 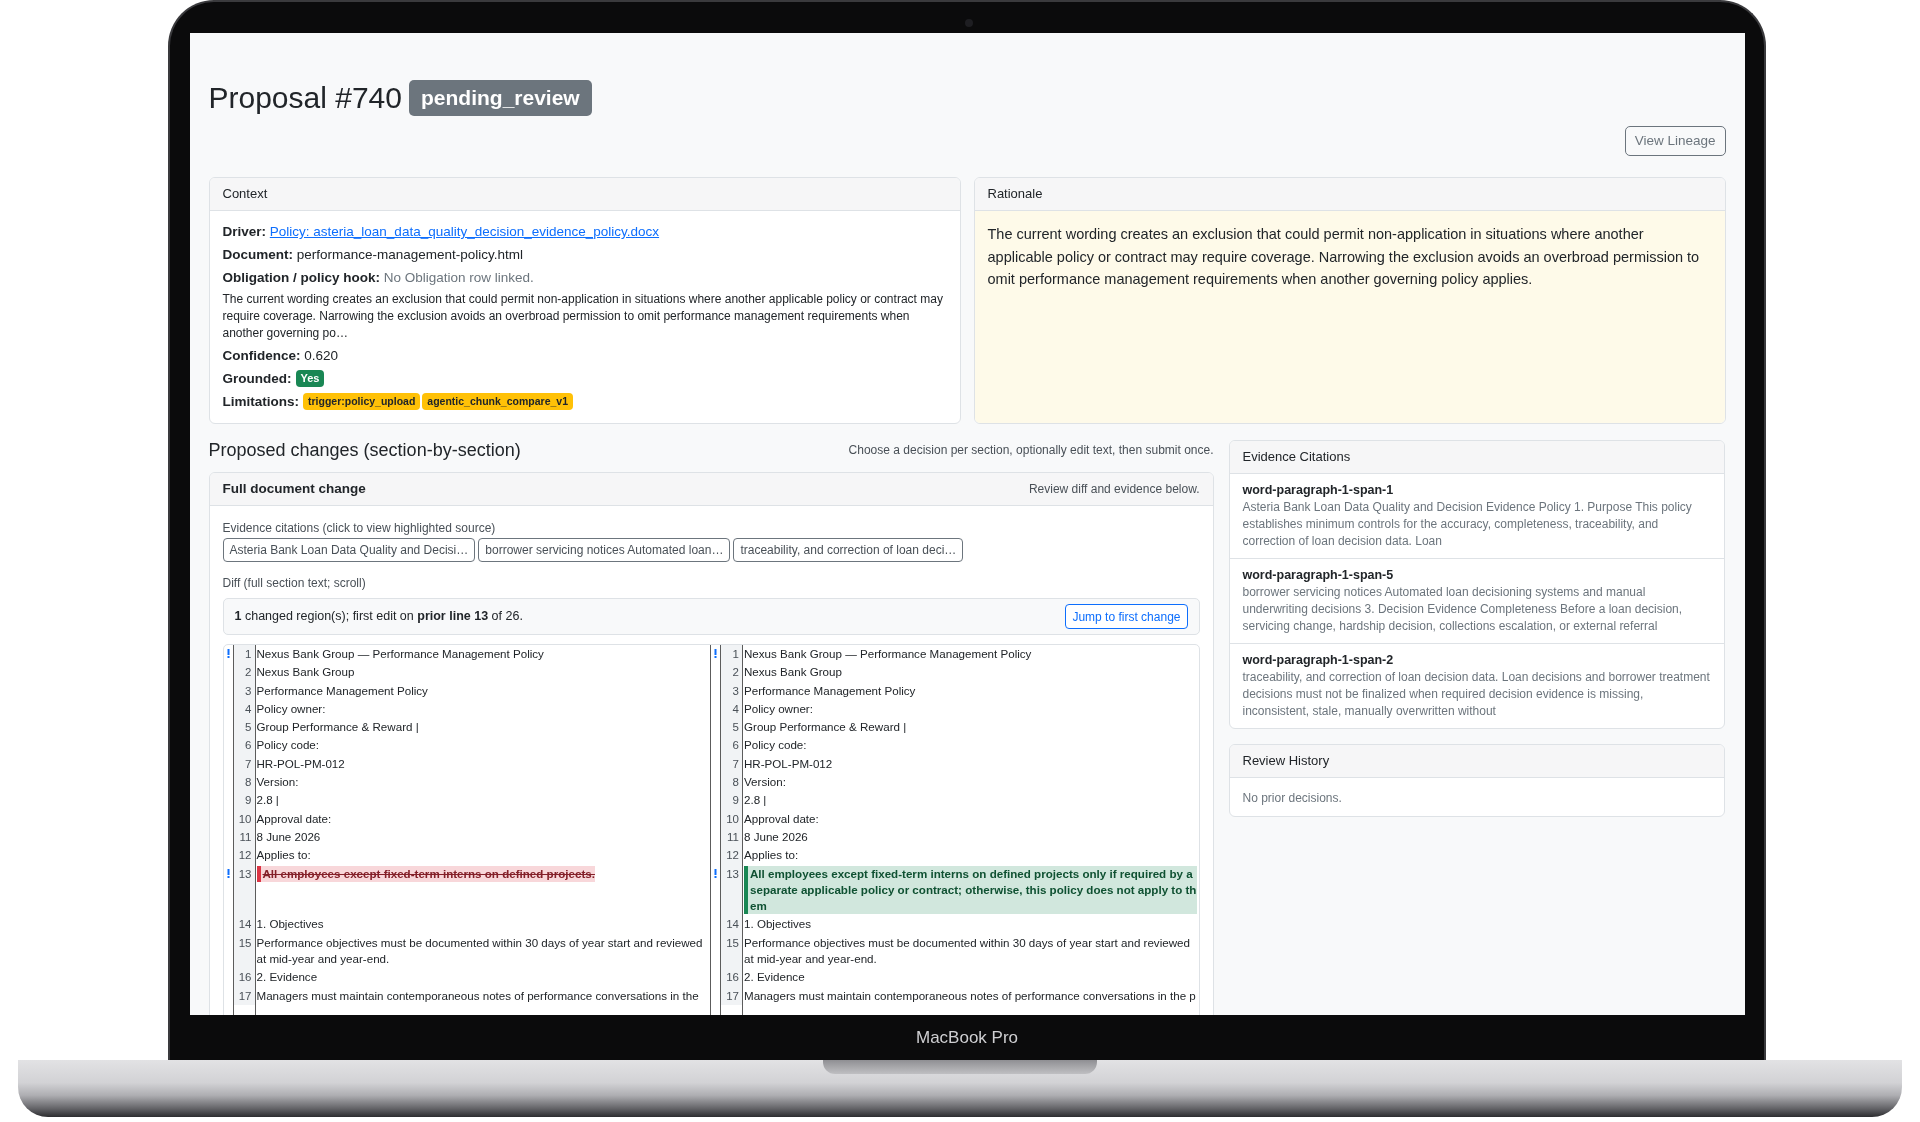 I want to click on added-text: All employees except fixed-term interns on defined projects only if required by a separate applicable policy or contract; otherwise, this policy does not apply to them, so click(x=970, y=890).